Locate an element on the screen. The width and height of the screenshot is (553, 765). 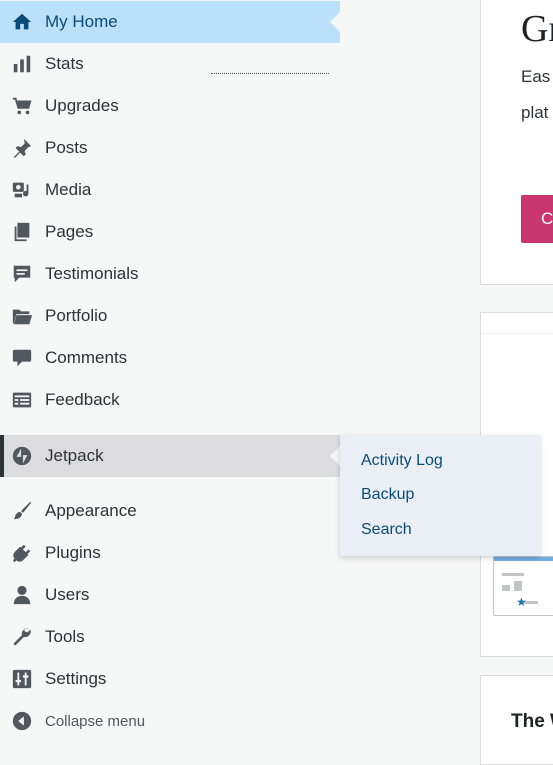
cart-icon is located at coordinates (22, 106).